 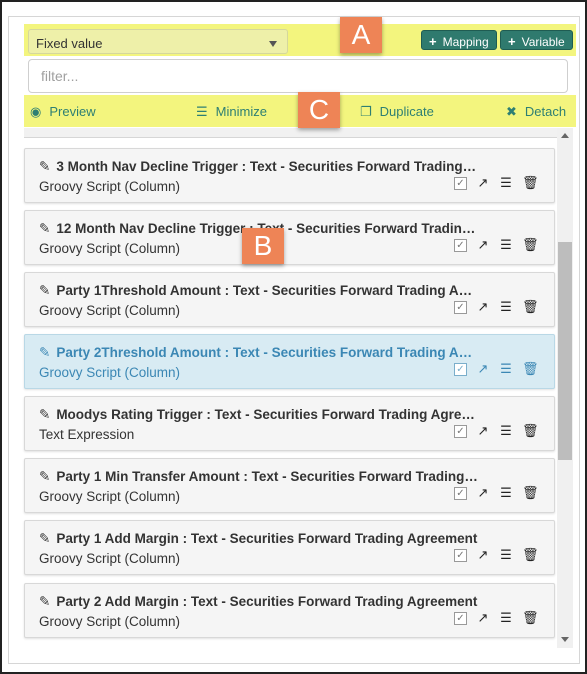 What do you see at coordinates (361, 35) in the screenshot?
I see `annotation-badge-a: A` at bounding box center [361, 35].